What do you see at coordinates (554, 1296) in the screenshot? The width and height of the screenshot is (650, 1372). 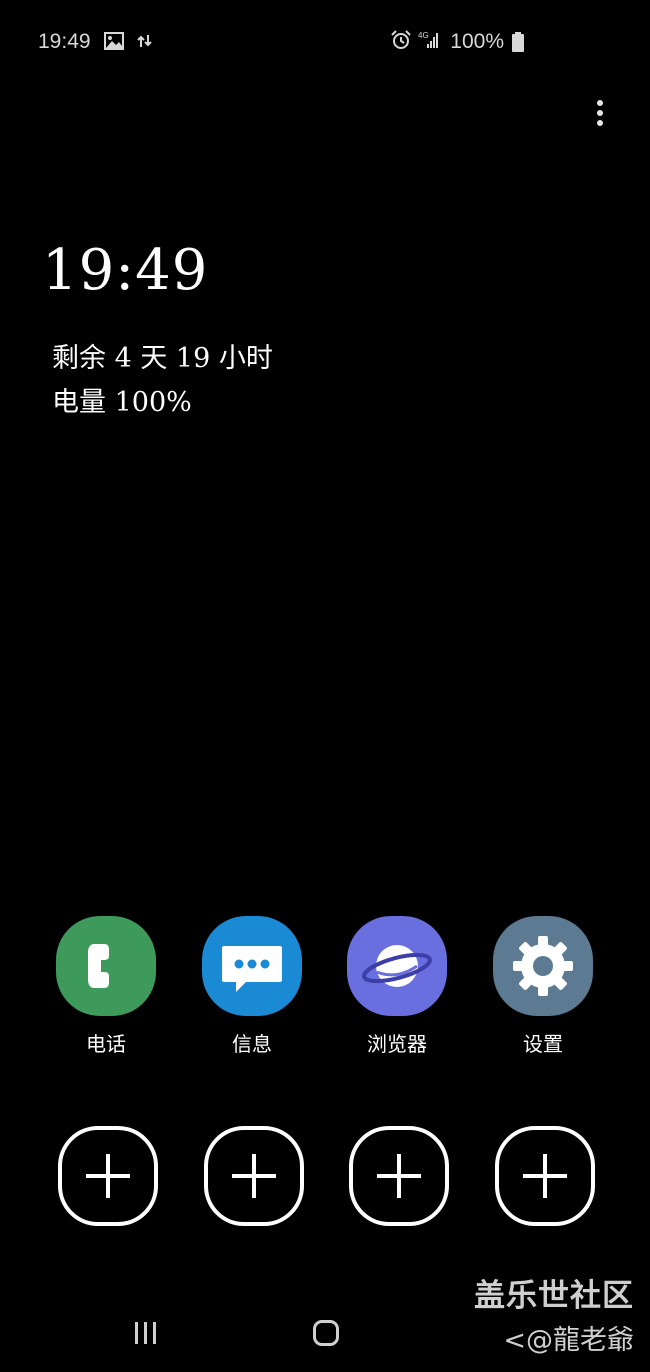 I see `watermark-community: 盖乐世社区` at bounding box center [554, 1296].